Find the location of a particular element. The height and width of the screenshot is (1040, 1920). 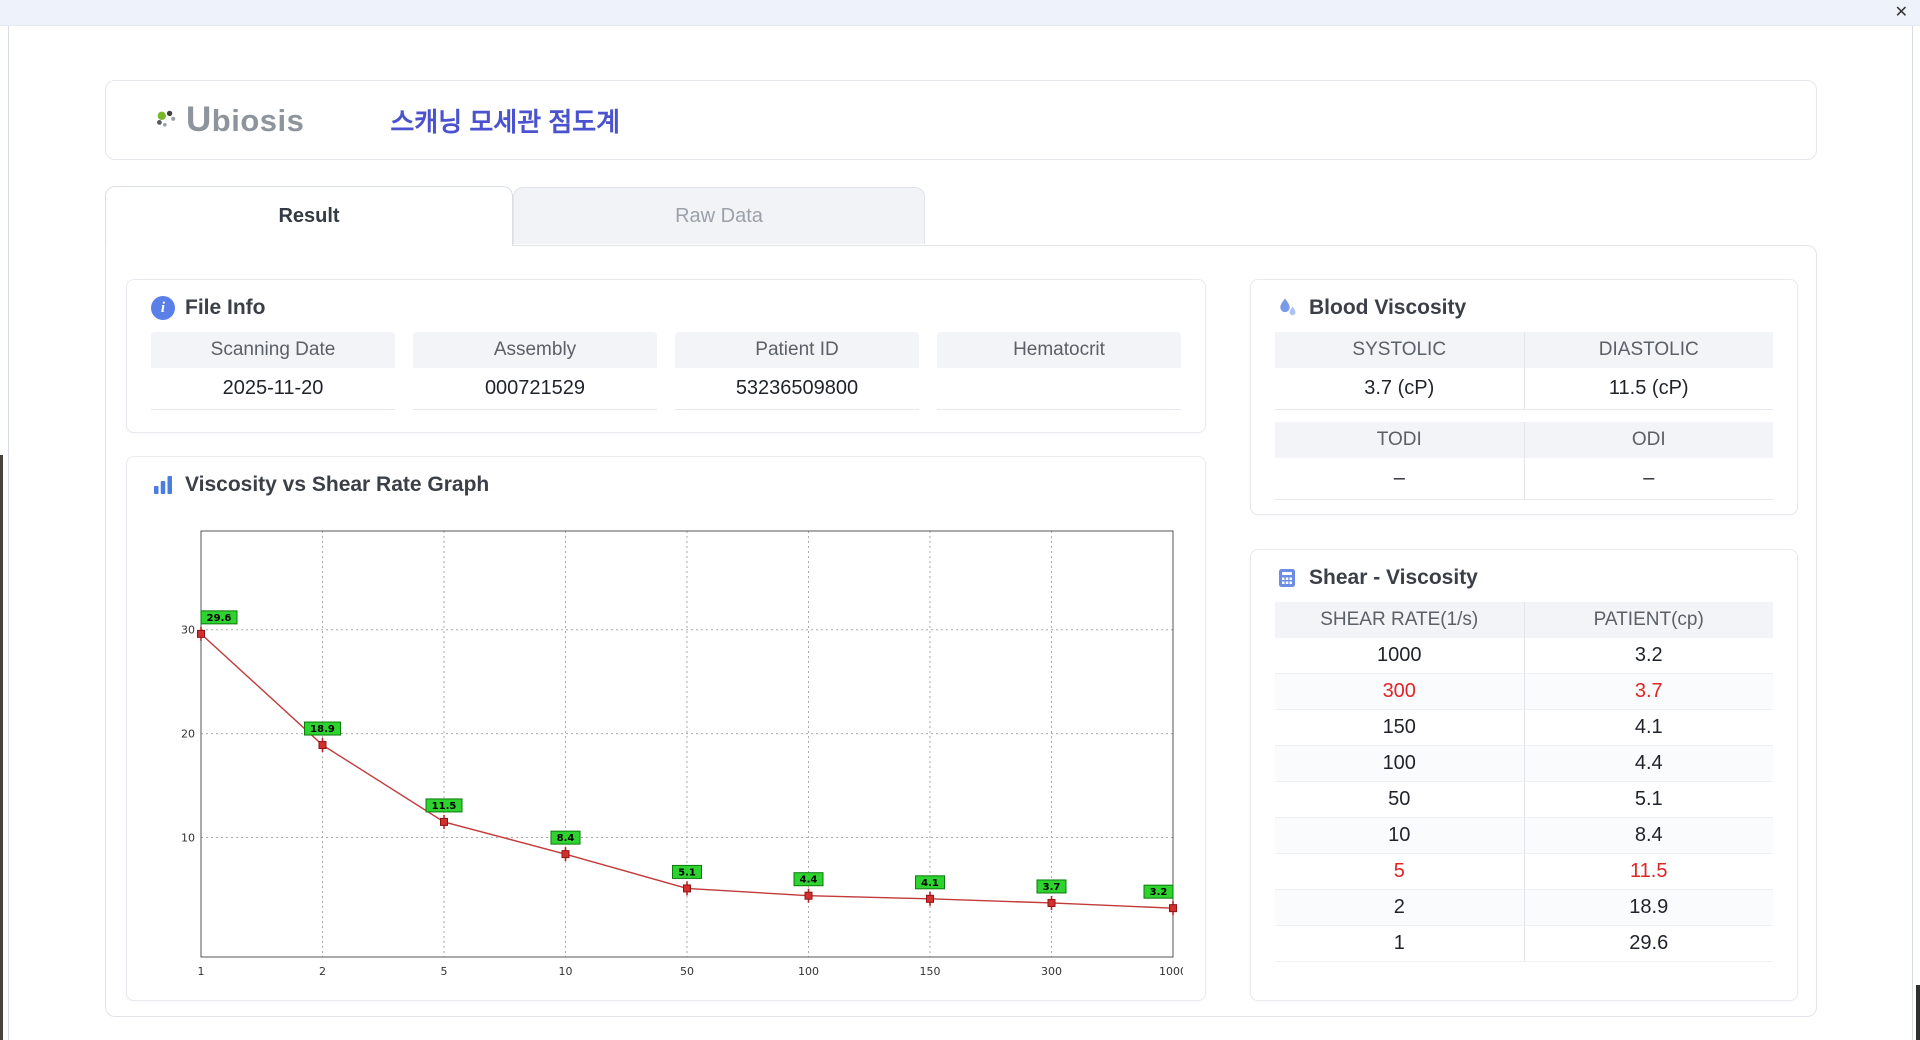

table-row: 1000 3.2 is located at coordinates (1524, 656).